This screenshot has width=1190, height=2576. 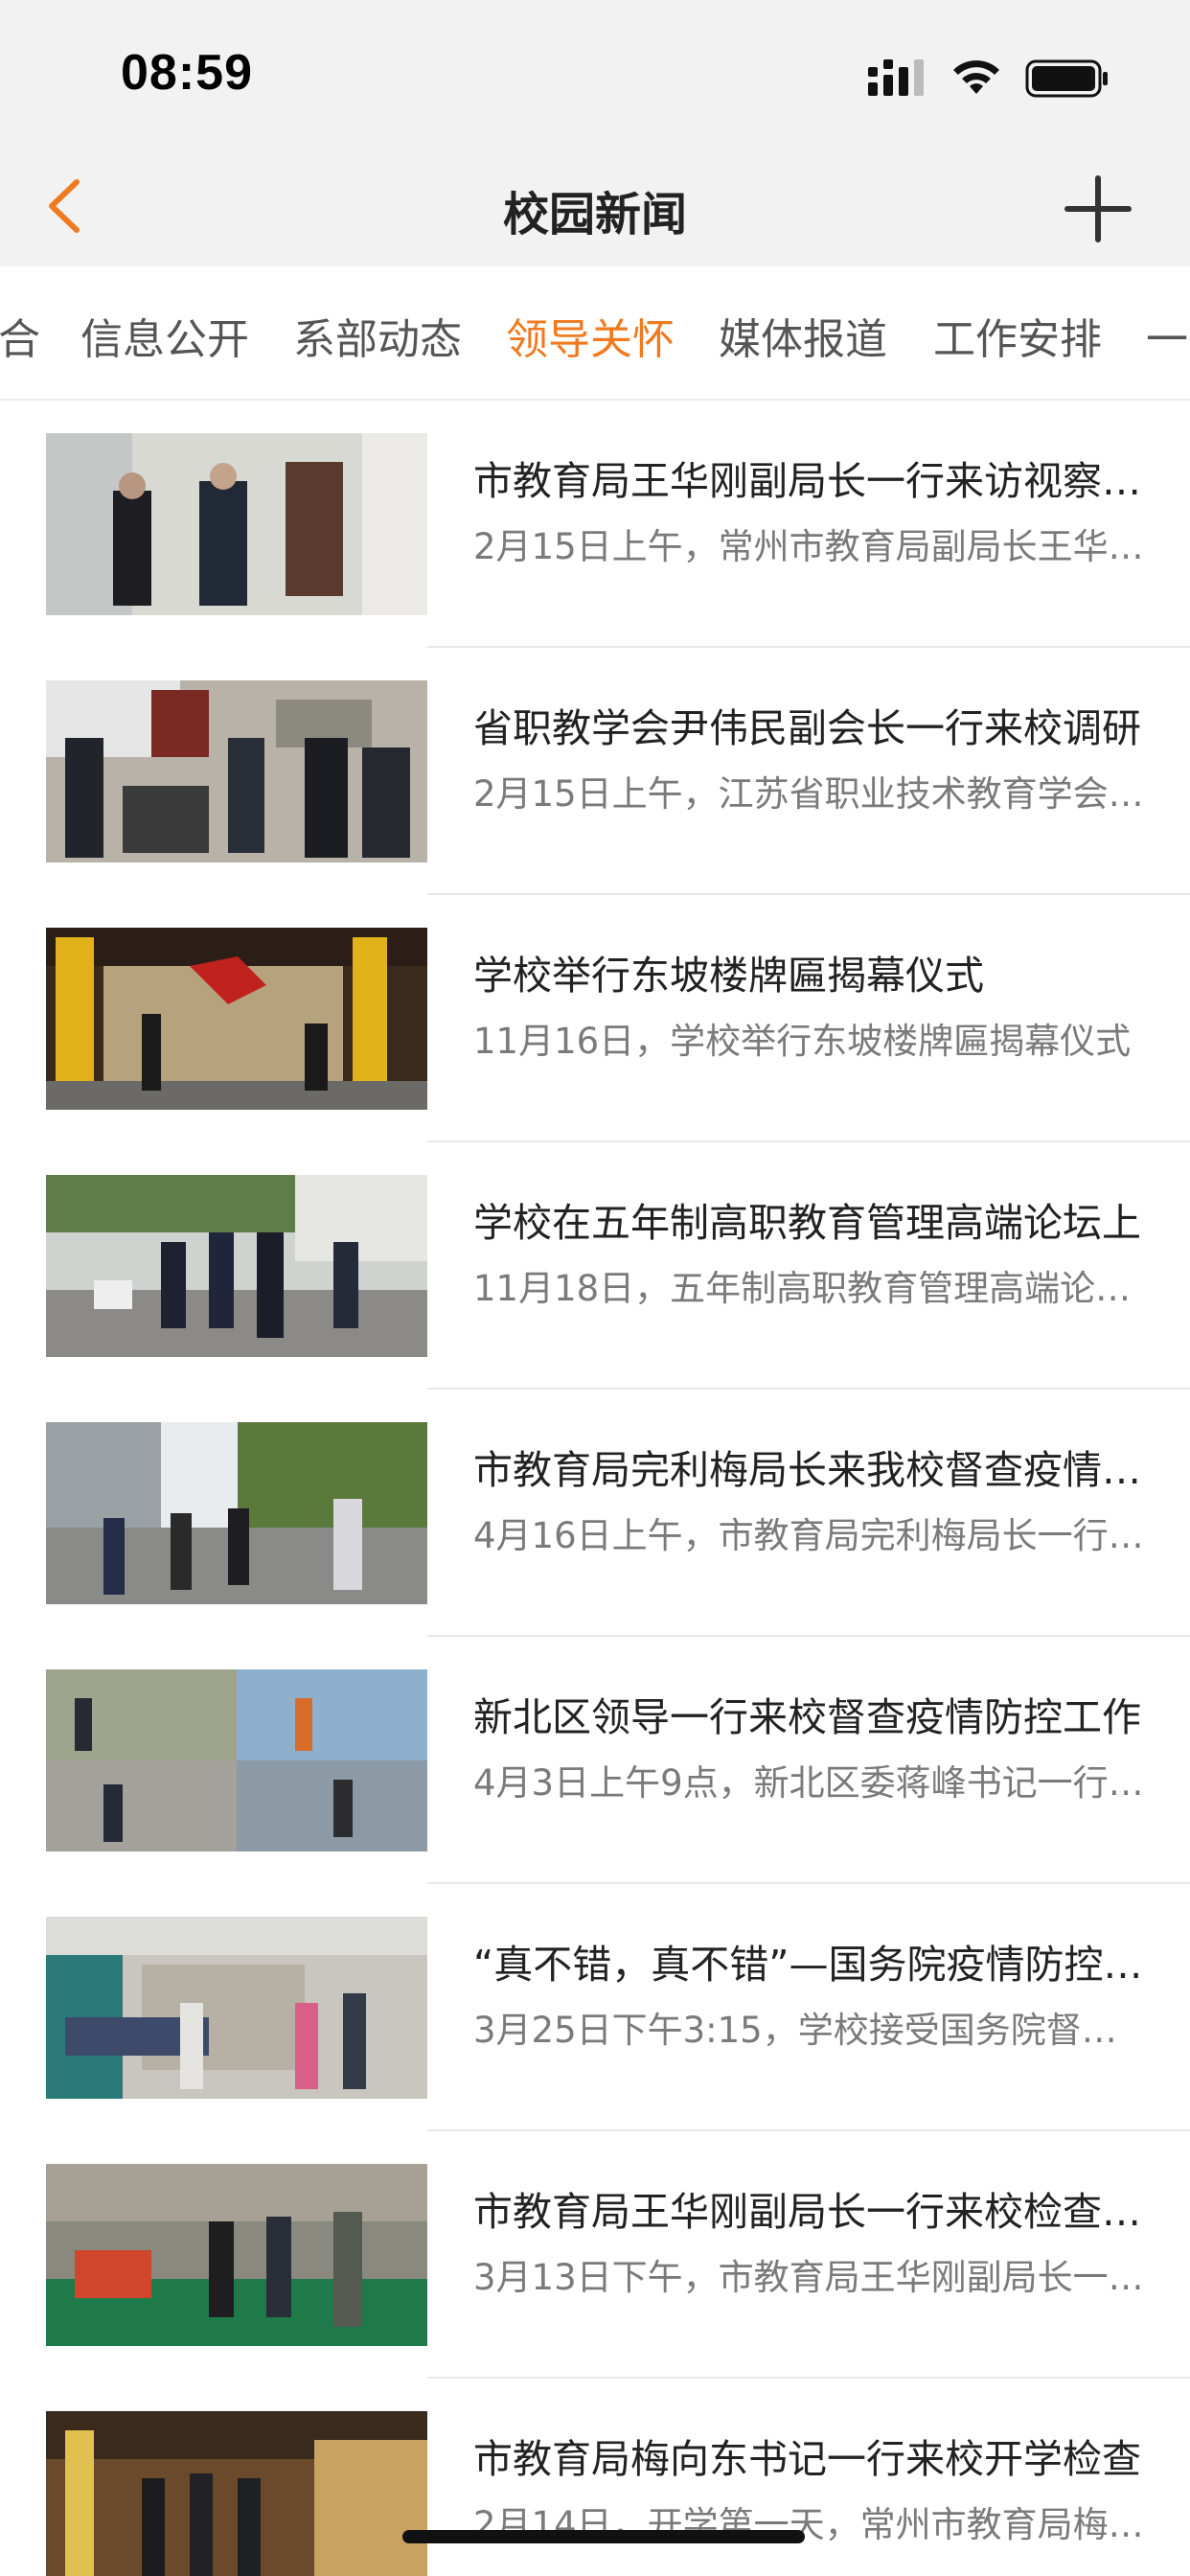 I want to click on news-summary: 4月16日上午，市教育局完利梅局长一行来校, so click(x=809, y=1535).